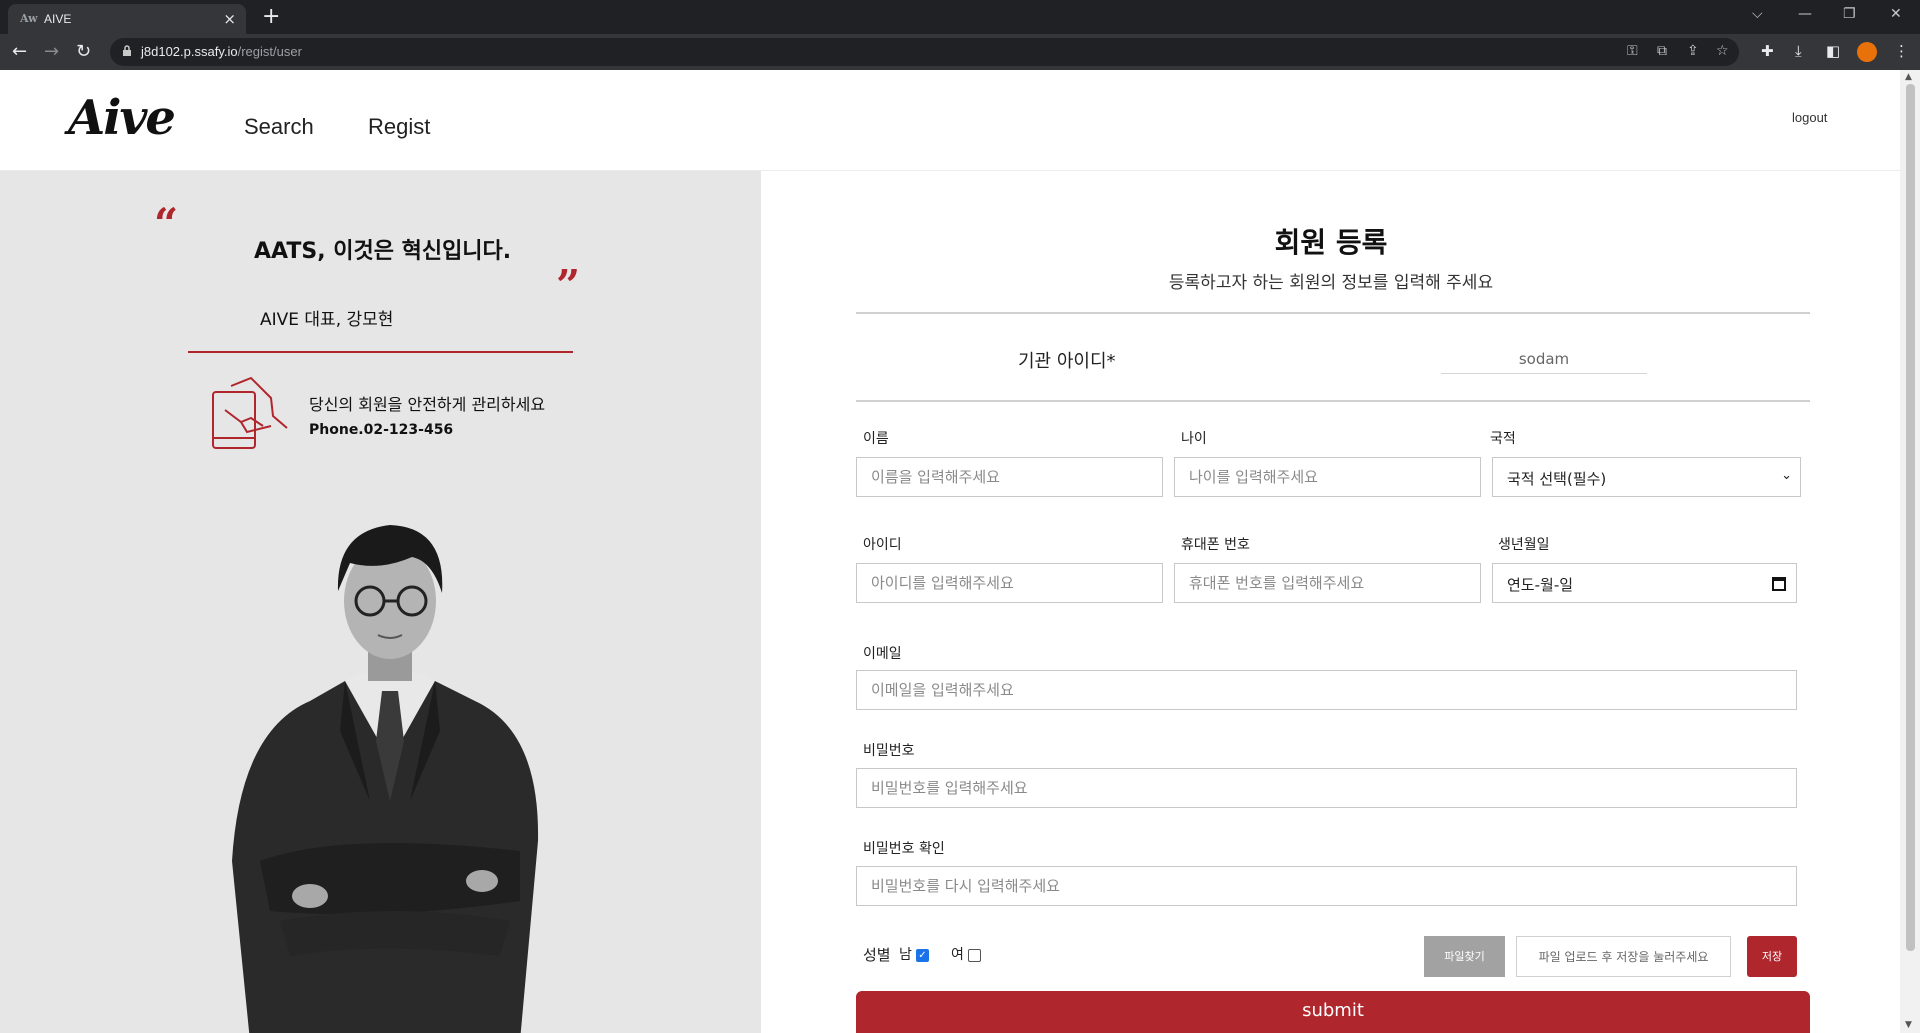 The image size is (1920, 1033). Describe the element at coordinates (51, 51) in the screenshot. I see `forward-icon: →` at that location.